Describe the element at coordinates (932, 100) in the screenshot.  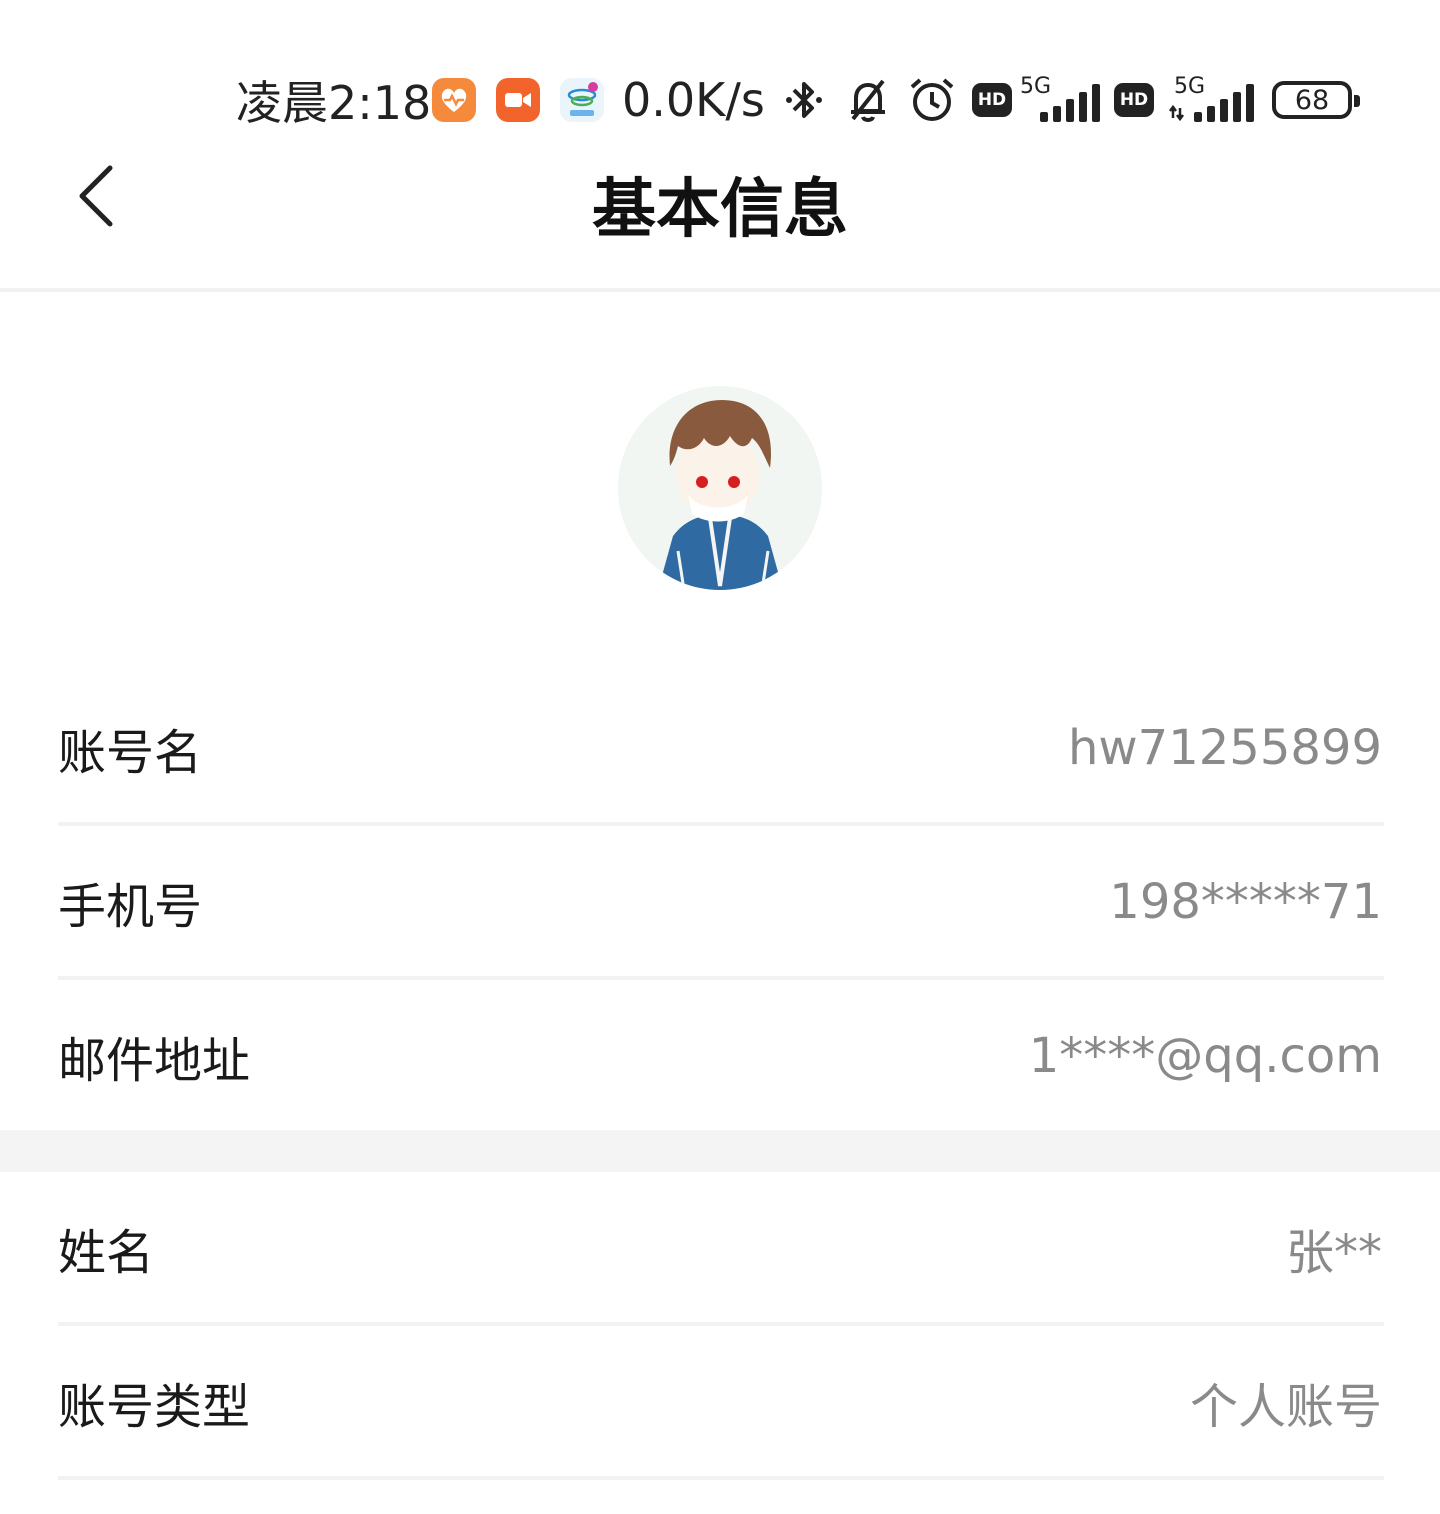
I see `alarm-icon` at that location.